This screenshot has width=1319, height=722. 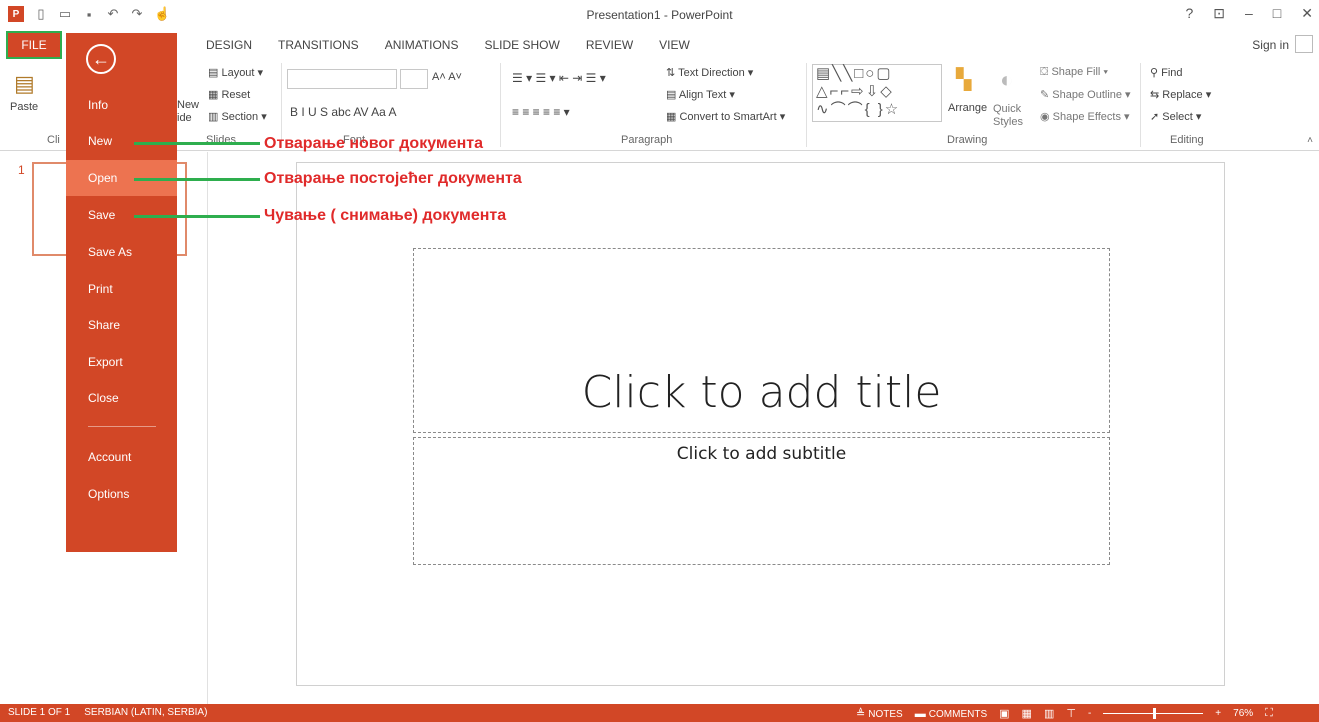 I want to click on normal-view-icon: ▣, so click(x=1004, y=713).